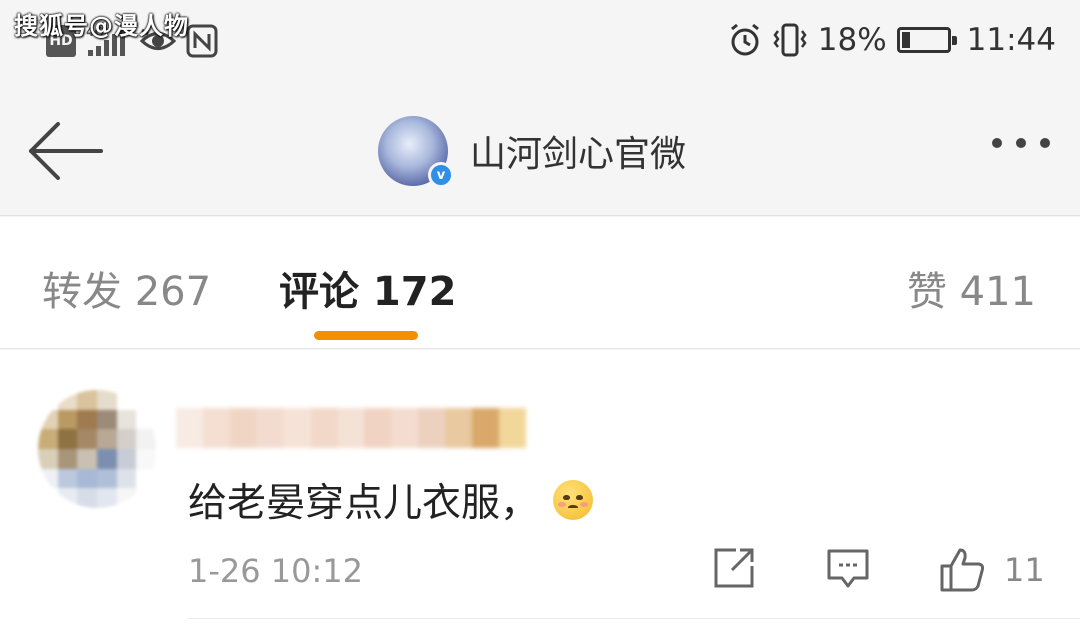 The width and height of the screenshot is (1080, 633). What do you see at coordinates (790, 40) in the screenshot?
I see `vibrate-icon` at bounding box center [790, 40].